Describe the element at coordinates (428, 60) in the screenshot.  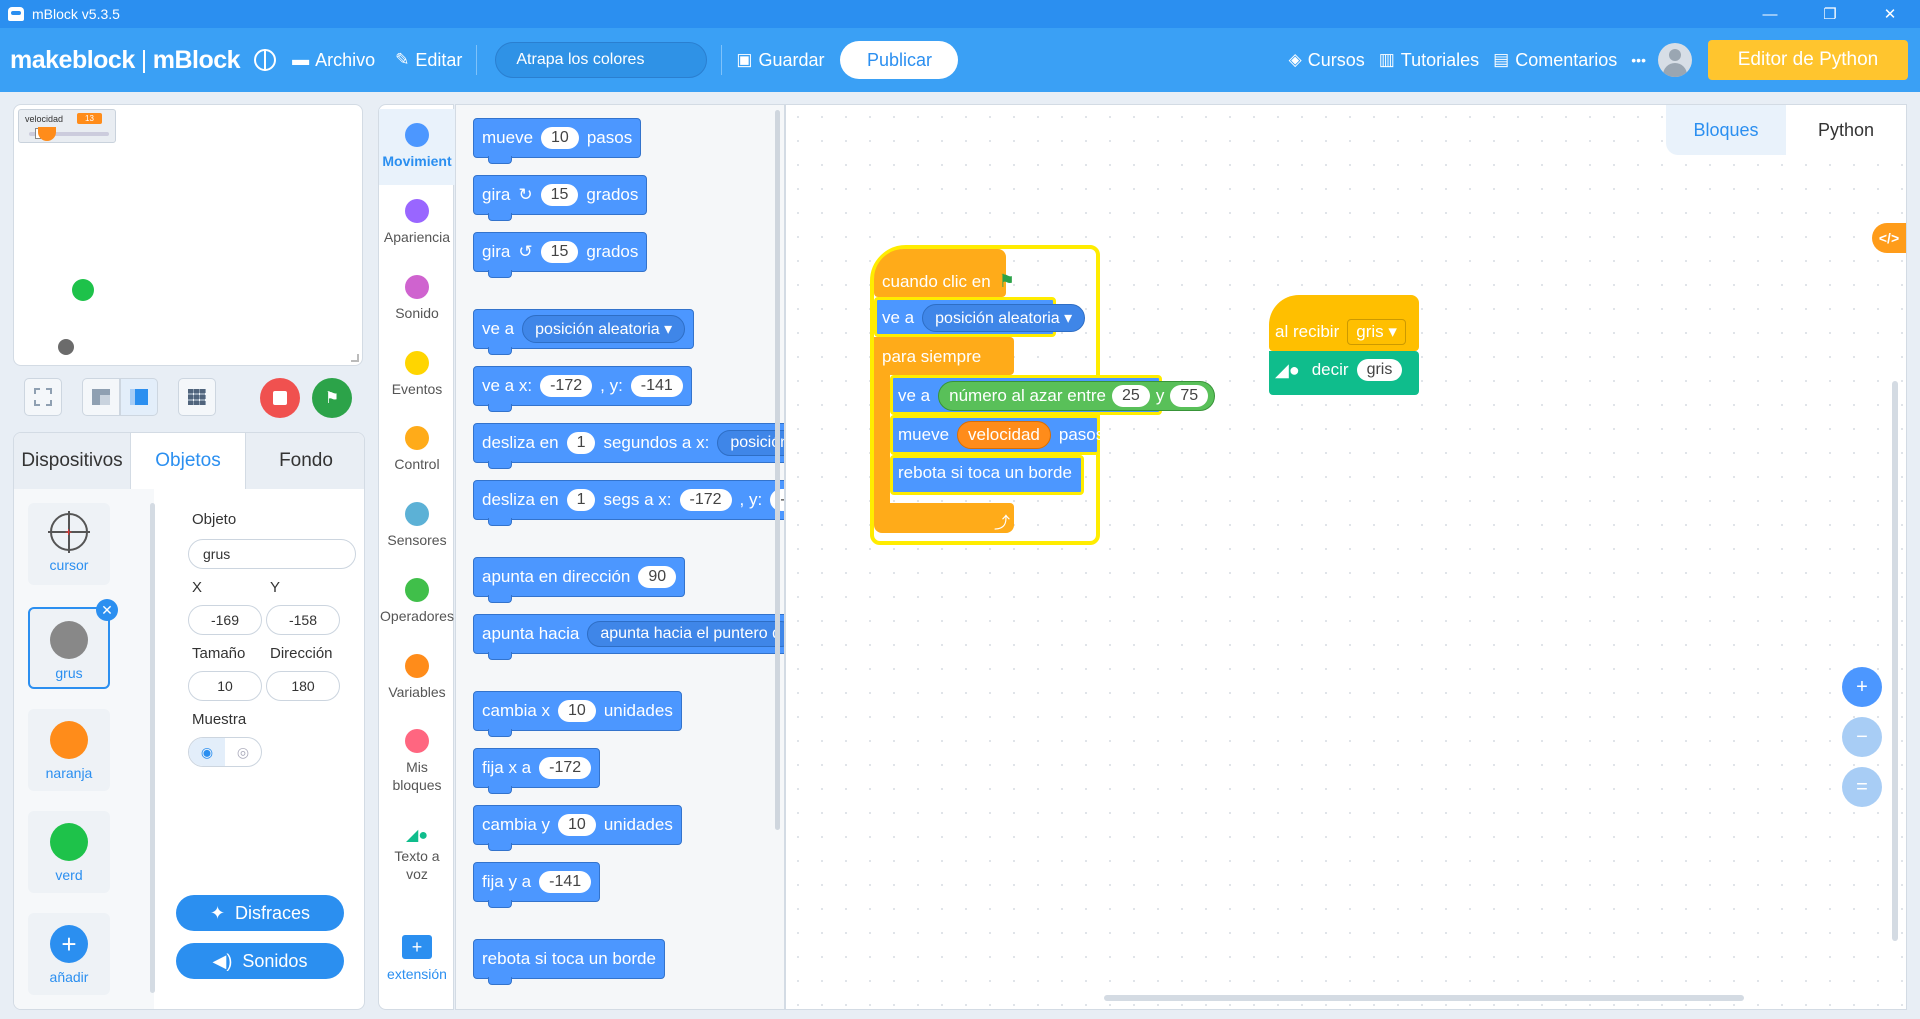
I see `editar-menu: ✎ Editar` at that location.